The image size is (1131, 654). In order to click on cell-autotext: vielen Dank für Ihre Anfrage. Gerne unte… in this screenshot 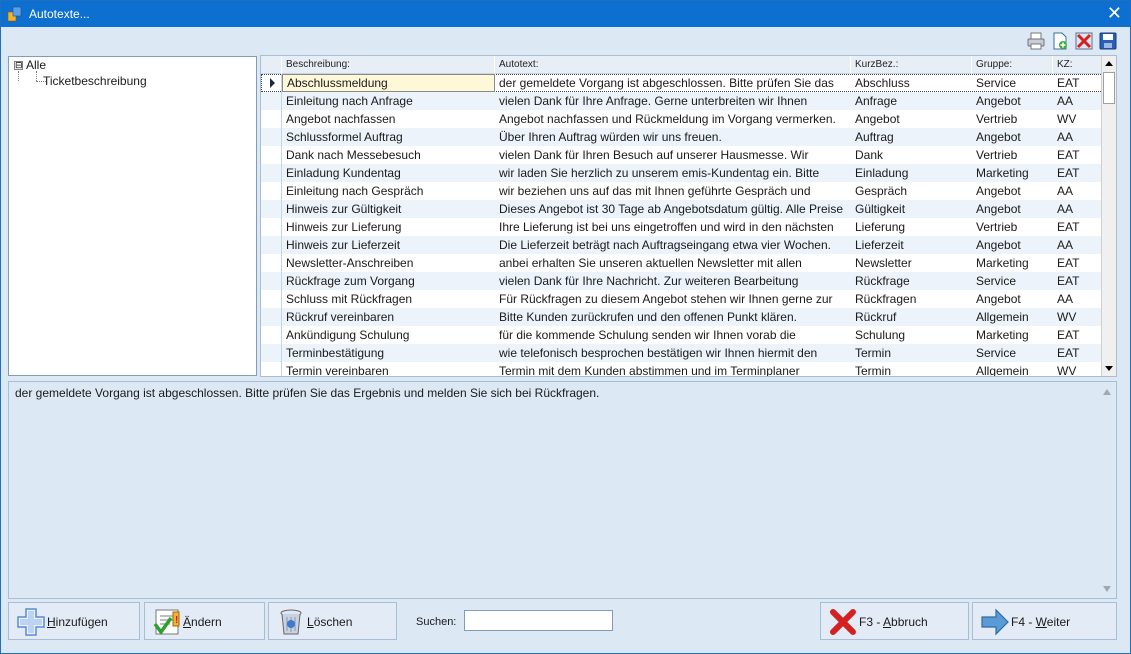, I will do `click(673, 101)`.